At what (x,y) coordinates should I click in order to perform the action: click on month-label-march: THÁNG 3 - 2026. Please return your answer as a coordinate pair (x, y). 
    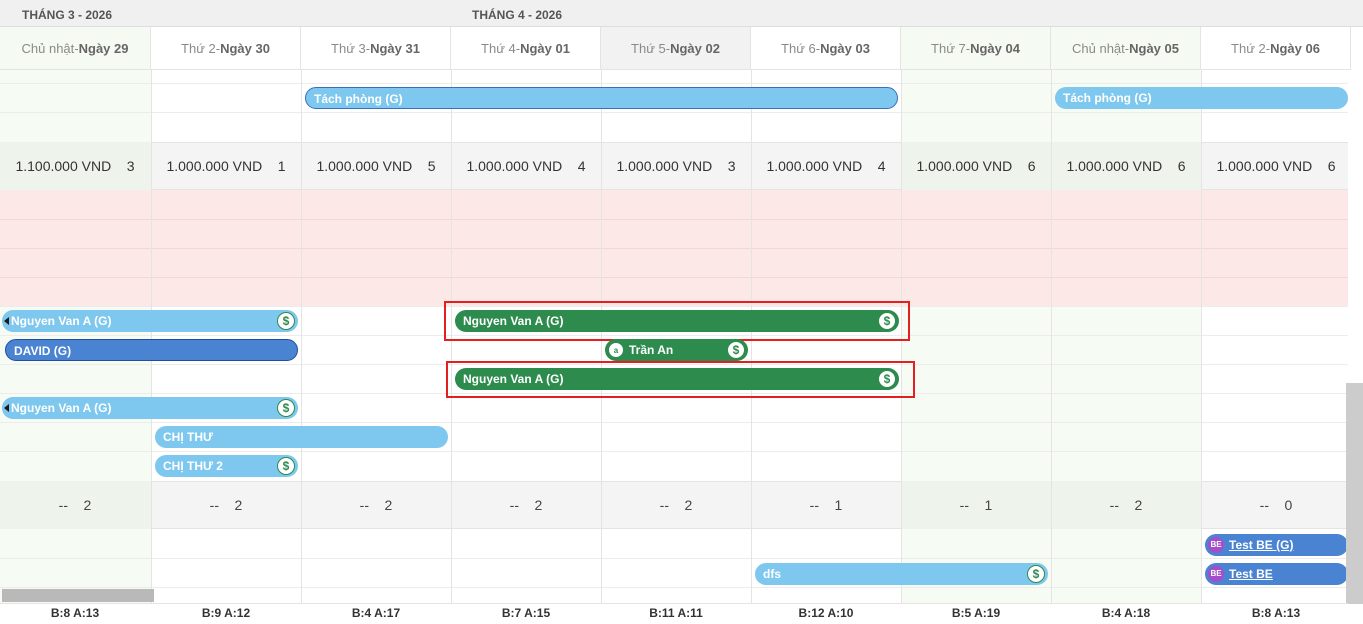
    Looking at the image, I should click on (67, 15).